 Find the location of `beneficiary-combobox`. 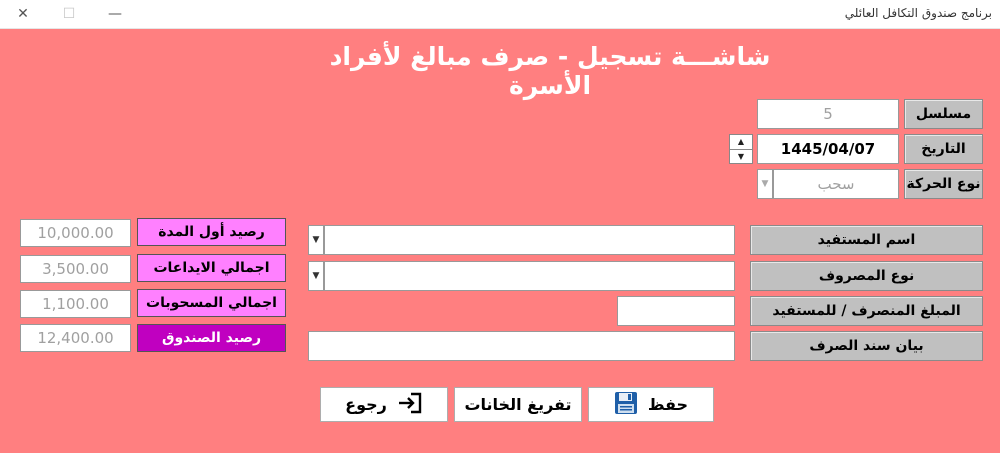

beneficiary-combobox is located at coordinates (529, 240).